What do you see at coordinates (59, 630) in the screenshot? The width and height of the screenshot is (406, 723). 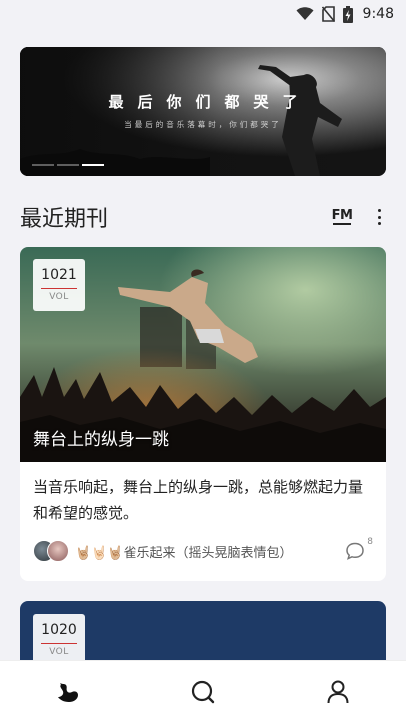 I see `vol-number: 1020` at bounding box center [59, 630].